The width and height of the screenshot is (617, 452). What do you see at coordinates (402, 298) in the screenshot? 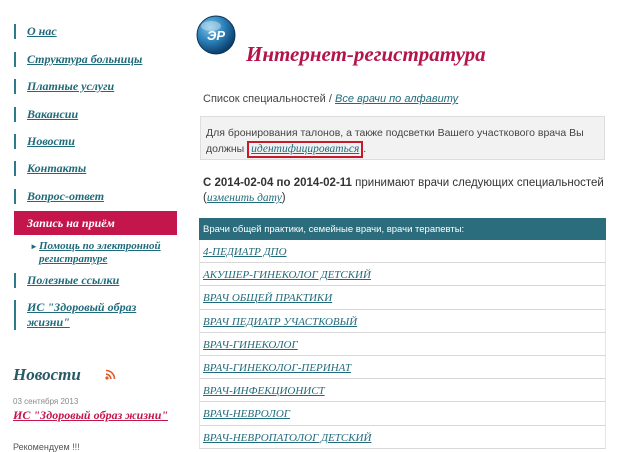
I see `table-row: ВРАЧ ОБЩЕЙ ПРАКТИКИ` at bounding box center [402, 298].